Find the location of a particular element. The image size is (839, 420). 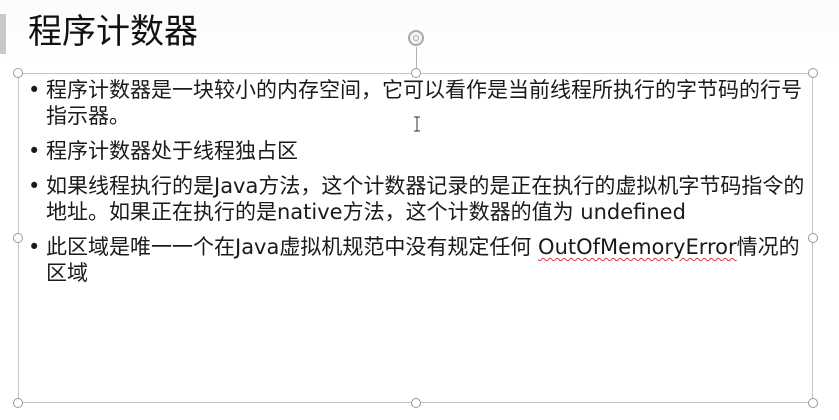

resize-handle-middle-right is located at coordinates (813, 238).